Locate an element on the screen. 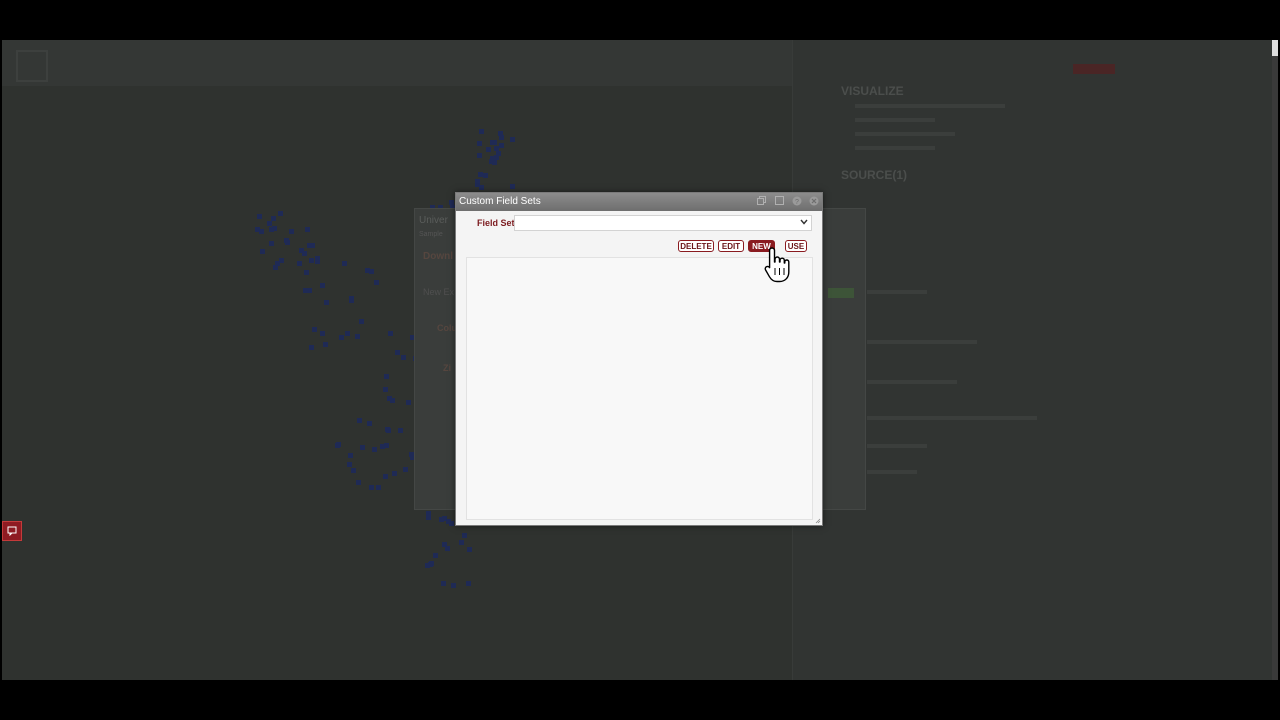 The width and height of the screenshot is (1280, 720). panel-title: Univer is located at coordinates (433, 220).